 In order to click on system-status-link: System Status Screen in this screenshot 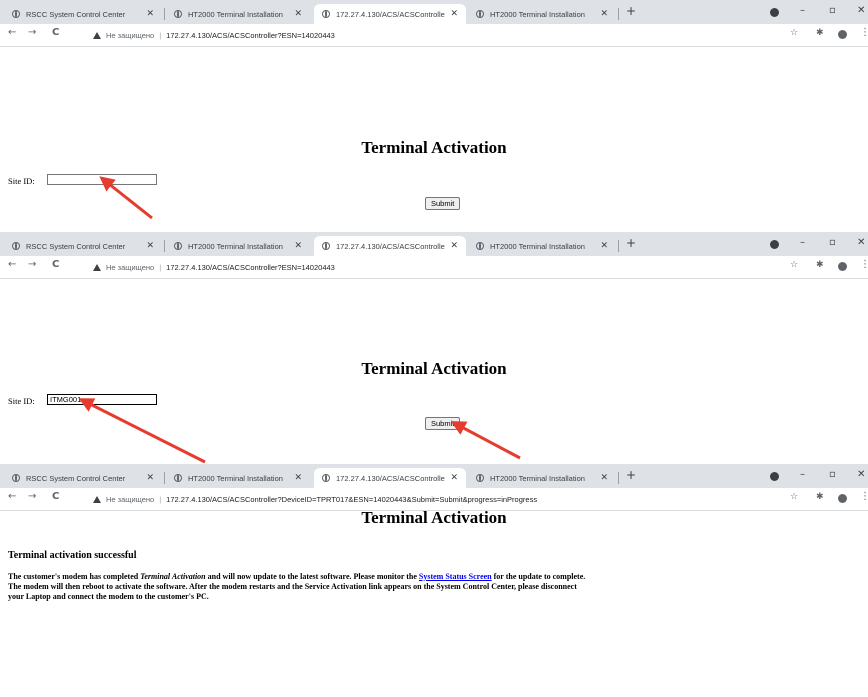, I will do `click(455, 576)`.